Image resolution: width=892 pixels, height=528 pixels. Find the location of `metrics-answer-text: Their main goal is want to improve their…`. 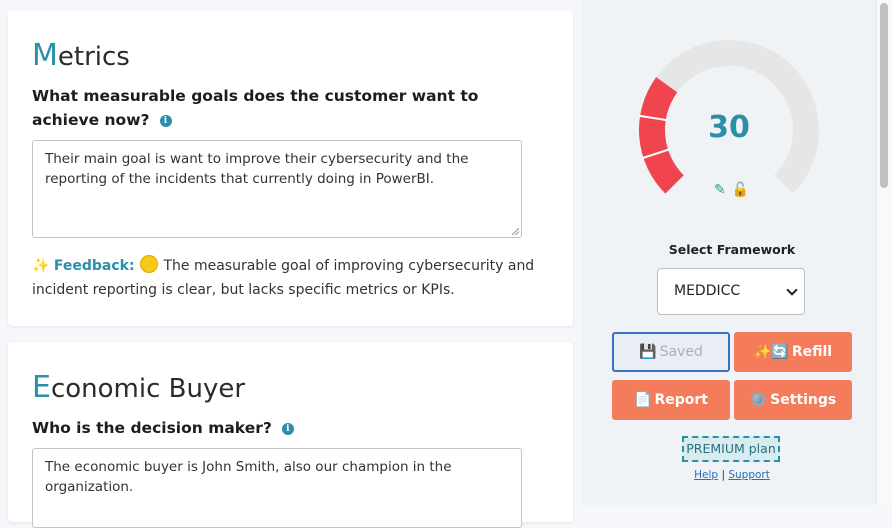

metrics-answer-text: Their main goal is want to improve their… is located at coordinates (257, 169).